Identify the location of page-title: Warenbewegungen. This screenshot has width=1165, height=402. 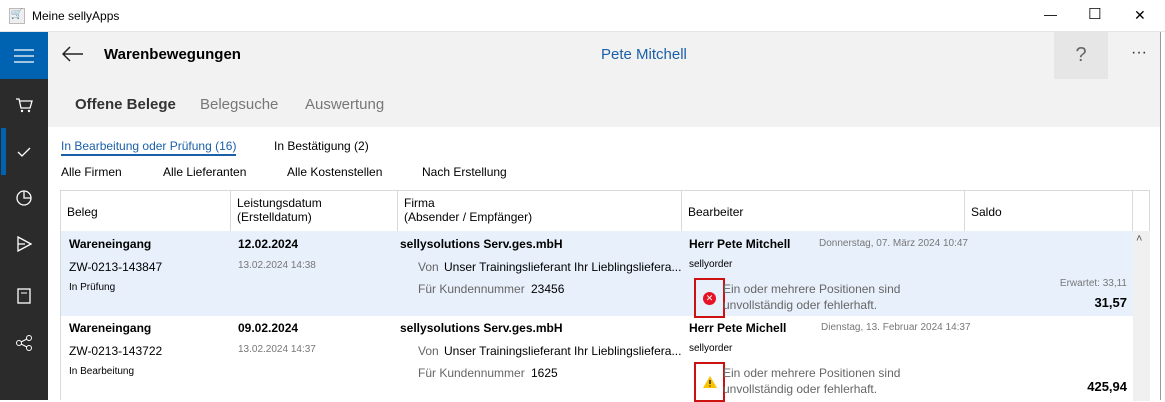
(172, 54).